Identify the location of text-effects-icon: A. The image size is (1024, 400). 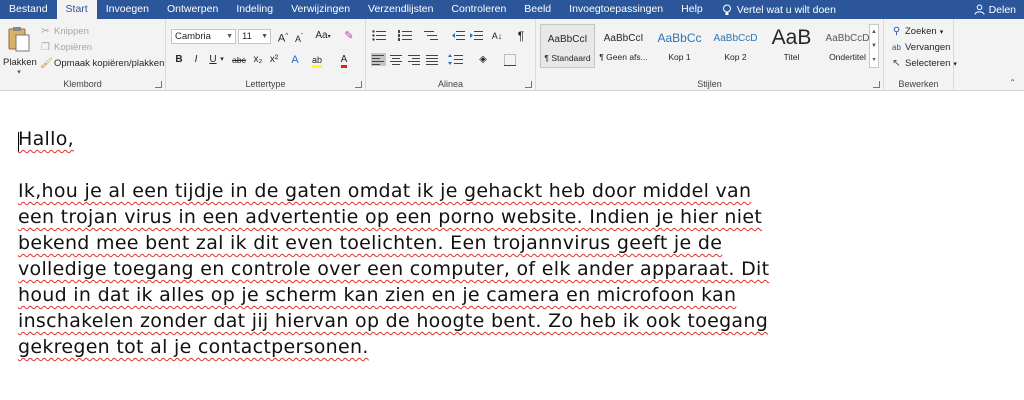
(295, 60).